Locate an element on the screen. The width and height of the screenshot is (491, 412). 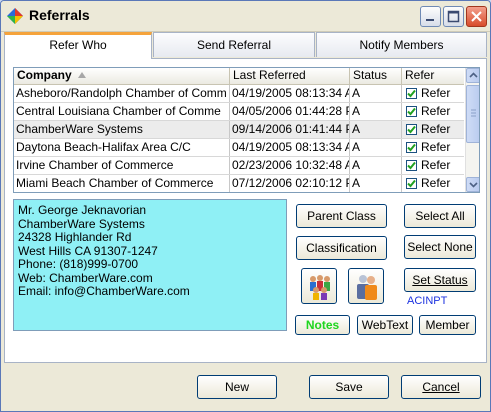
chevron-up-icon is located at coordinates (473, 75).